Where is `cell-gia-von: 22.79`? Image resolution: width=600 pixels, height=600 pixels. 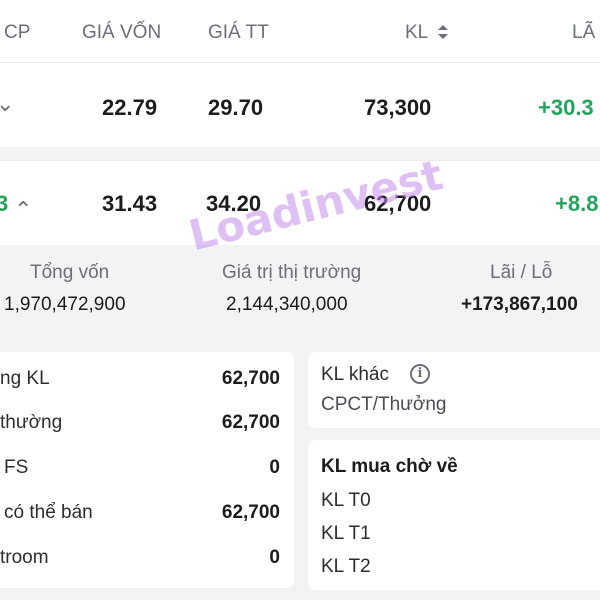 cell-gia-von: 22.79 is located at coordinates (130, 107).